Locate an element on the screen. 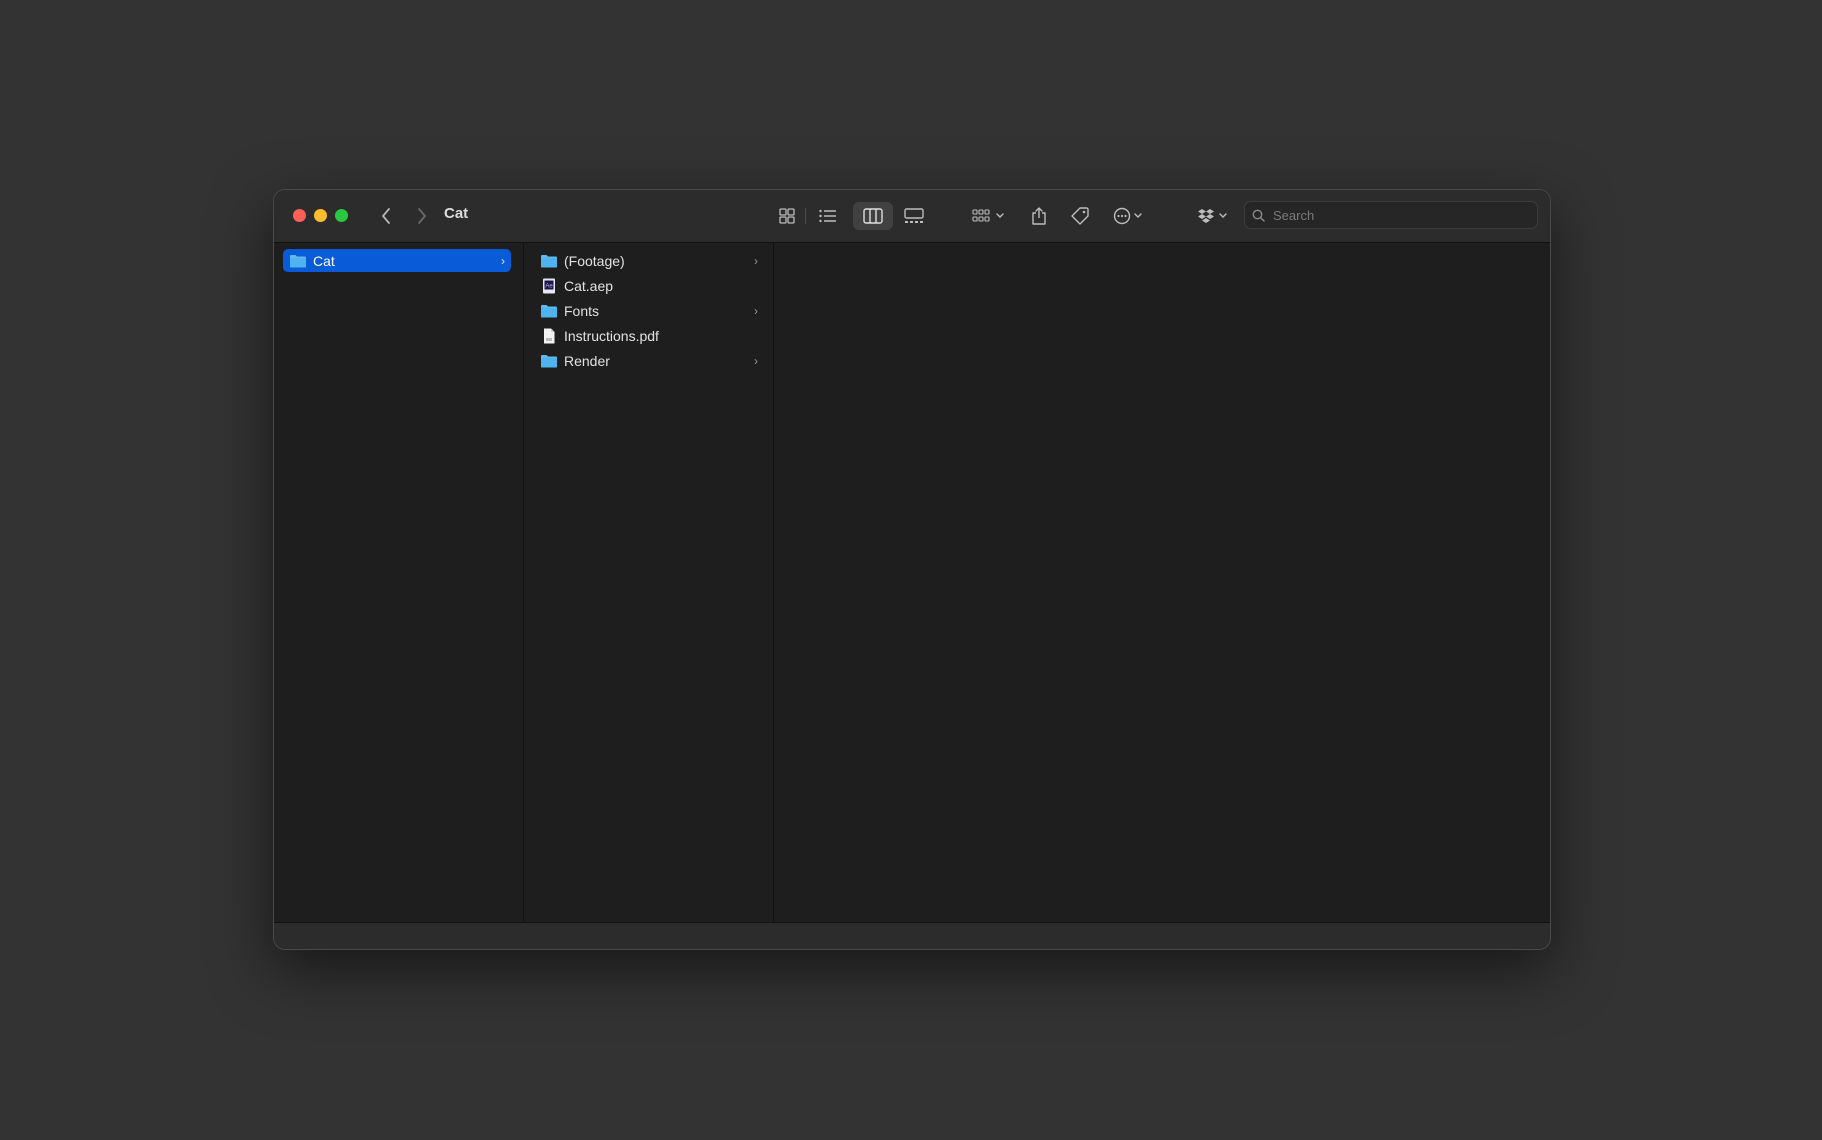 The width and height of the screenshot is (1822, 1140). list-item-instructions-pdf: Instructions.pdf is located at coordinates (649, 335).